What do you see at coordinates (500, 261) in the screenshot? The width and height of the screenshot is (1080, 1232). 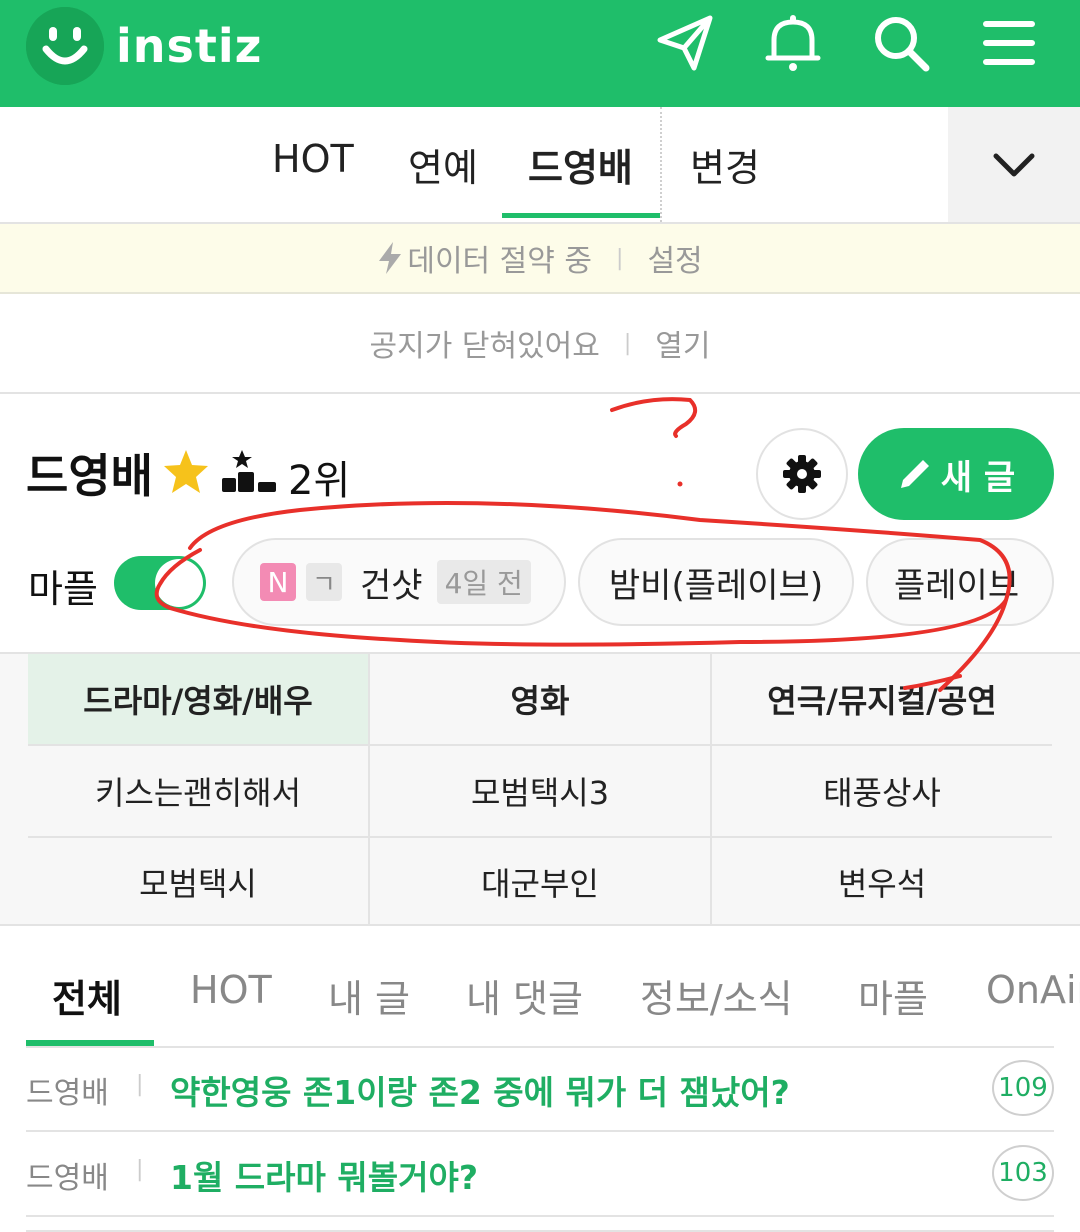 I see `data-saving-status: 데이터 절약 중` at bounding box center [500, 261].